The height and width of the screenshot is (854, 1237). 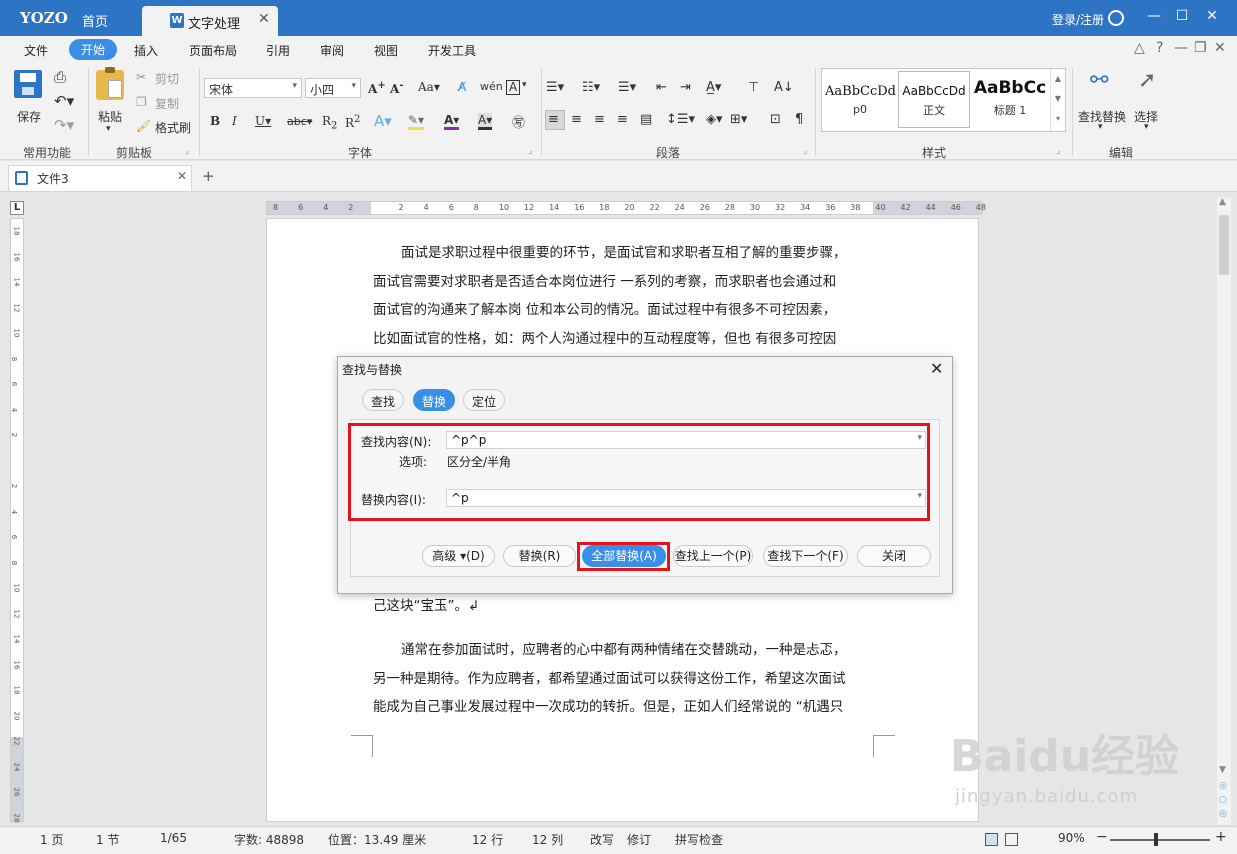 What do you see at coordinates (1159, 48) in the screenshot?
I see `help-icon: ?` at bounding box center [1159, 48].